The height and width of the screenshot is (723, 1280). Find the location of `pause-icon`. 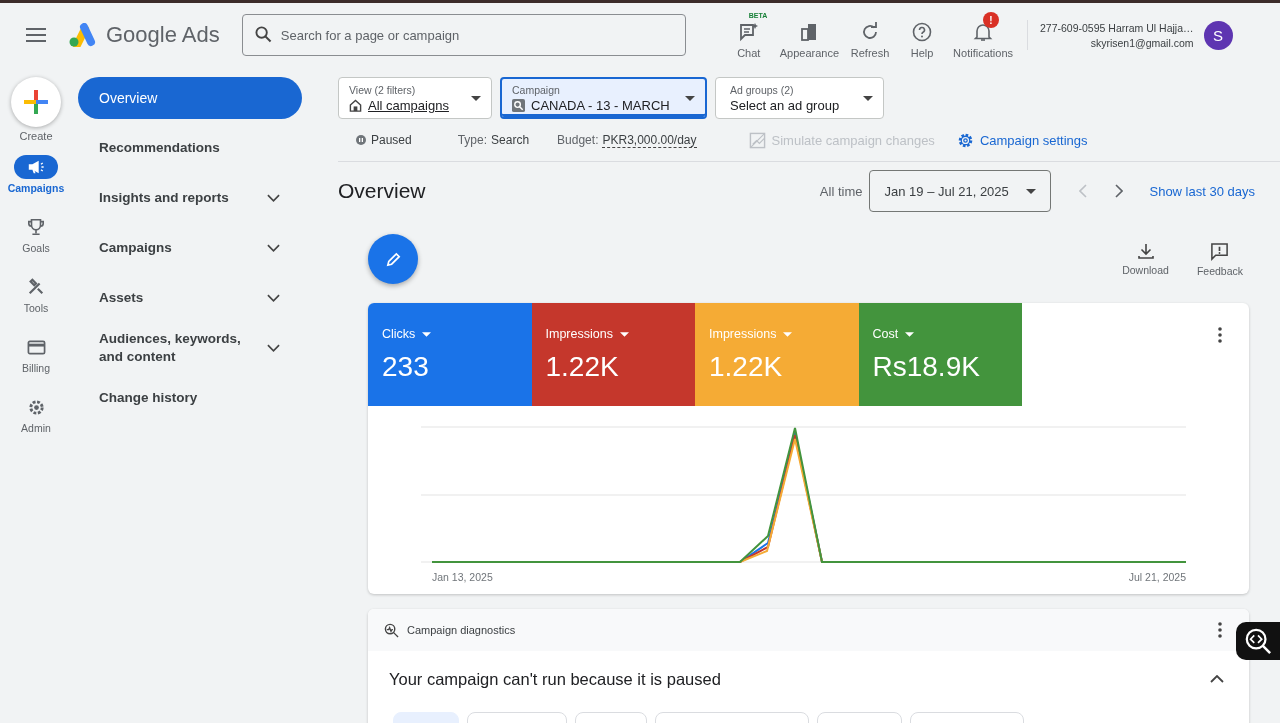

pause-icon is located at coordinates (361, 140).